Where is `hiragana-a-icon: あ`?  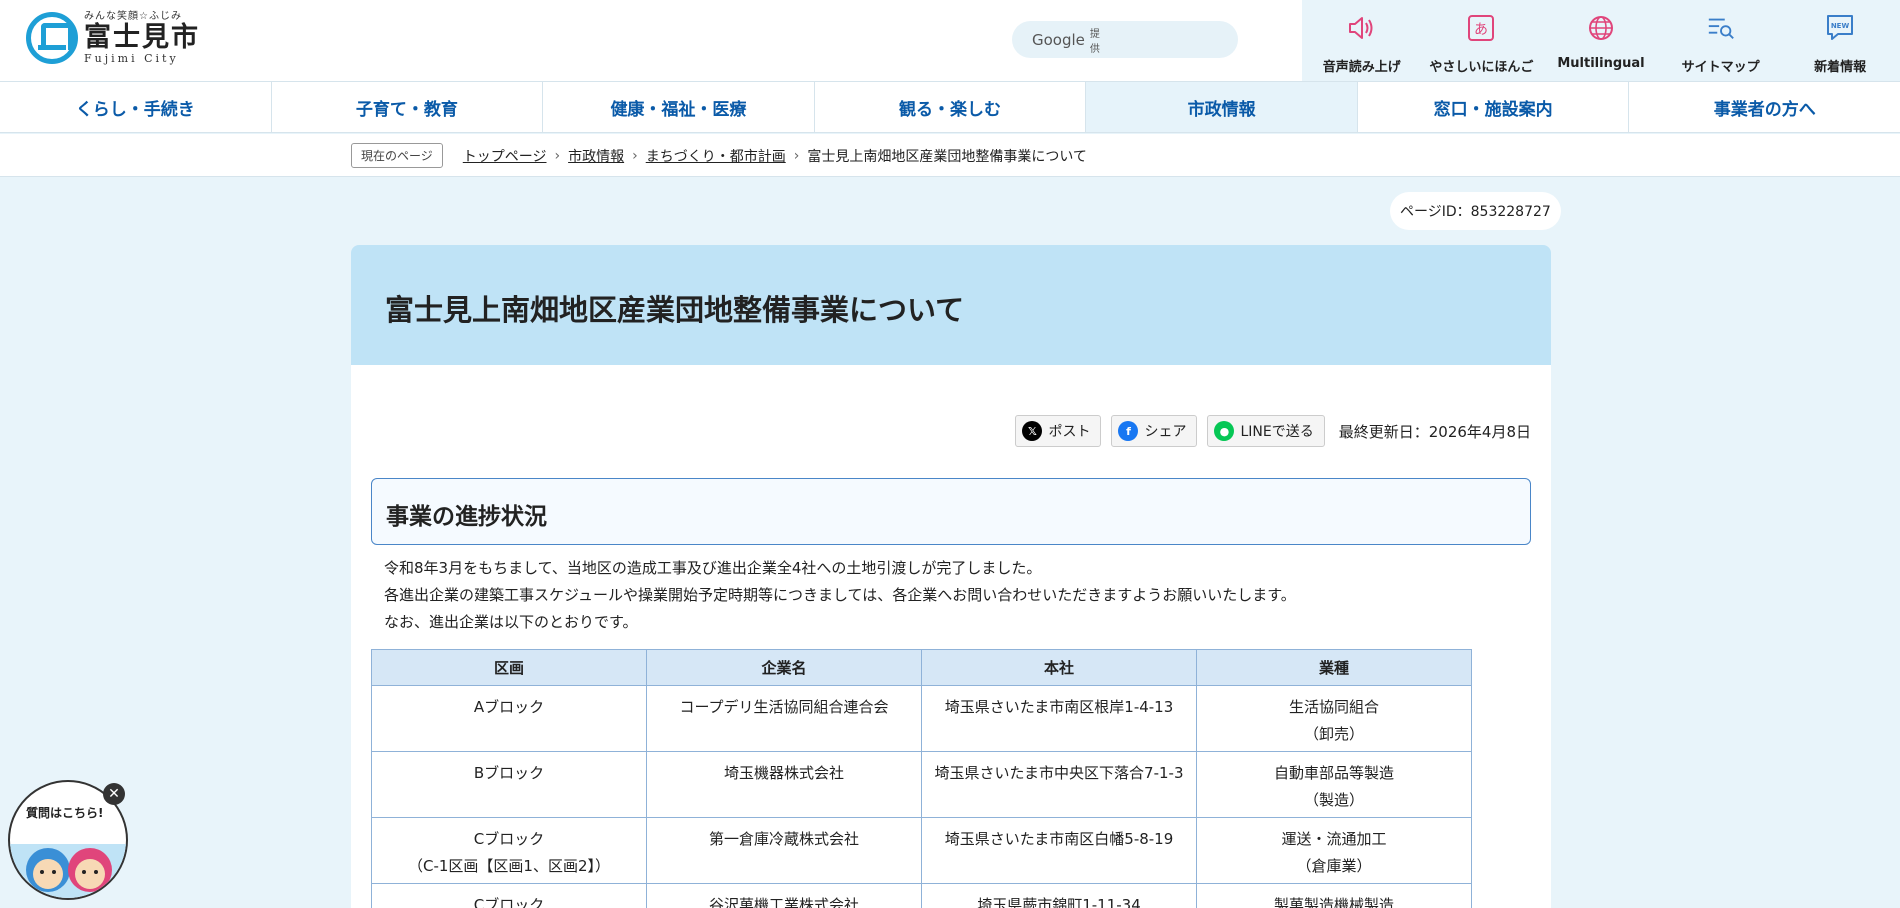
hiragana-a-icon: あ is located at coordinates (1481, 28).